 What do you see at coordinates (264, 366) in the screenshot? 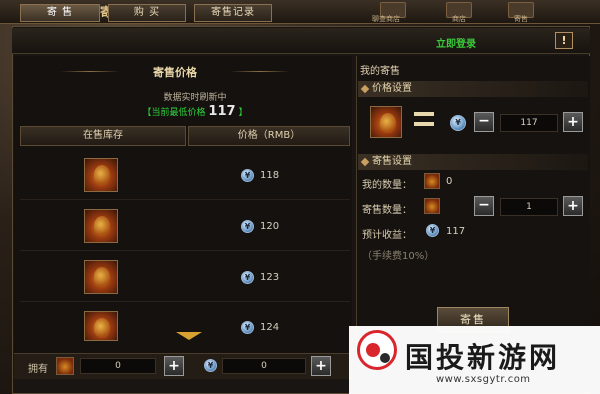
I see `owned-coin-count: 0` at bounding box center [264, 366].